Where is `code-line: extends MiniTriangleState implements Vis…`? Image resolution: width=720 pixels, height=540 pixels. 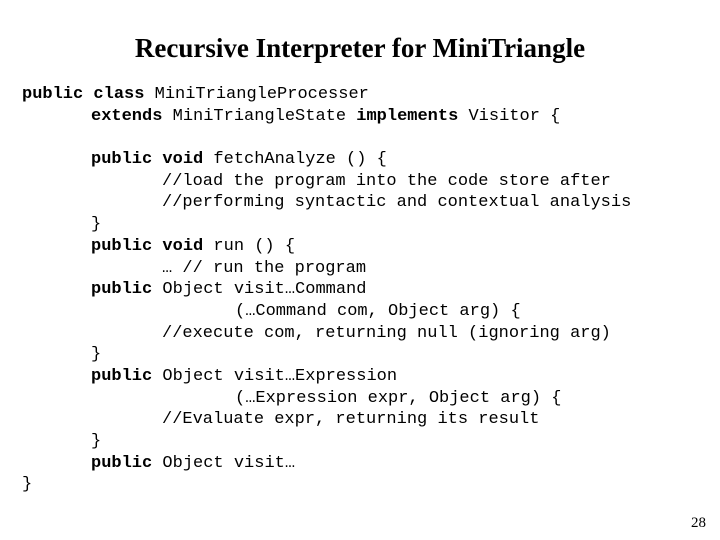 code-line: extends MiniTriangleState implements Vis… is located at coordinates (360, 117).